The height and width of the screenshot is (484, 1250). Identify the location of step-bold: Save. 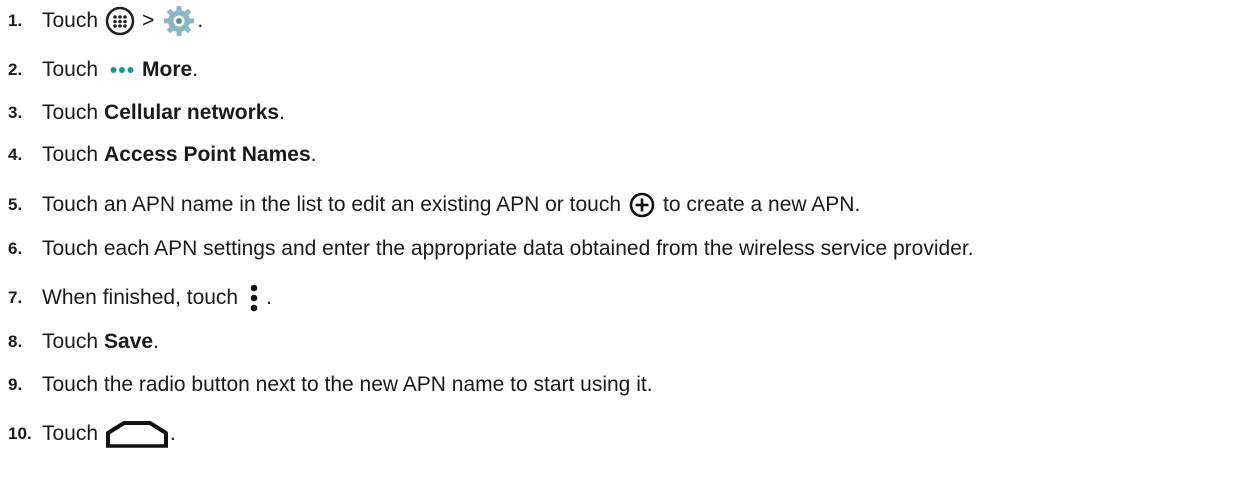
(129, 341).